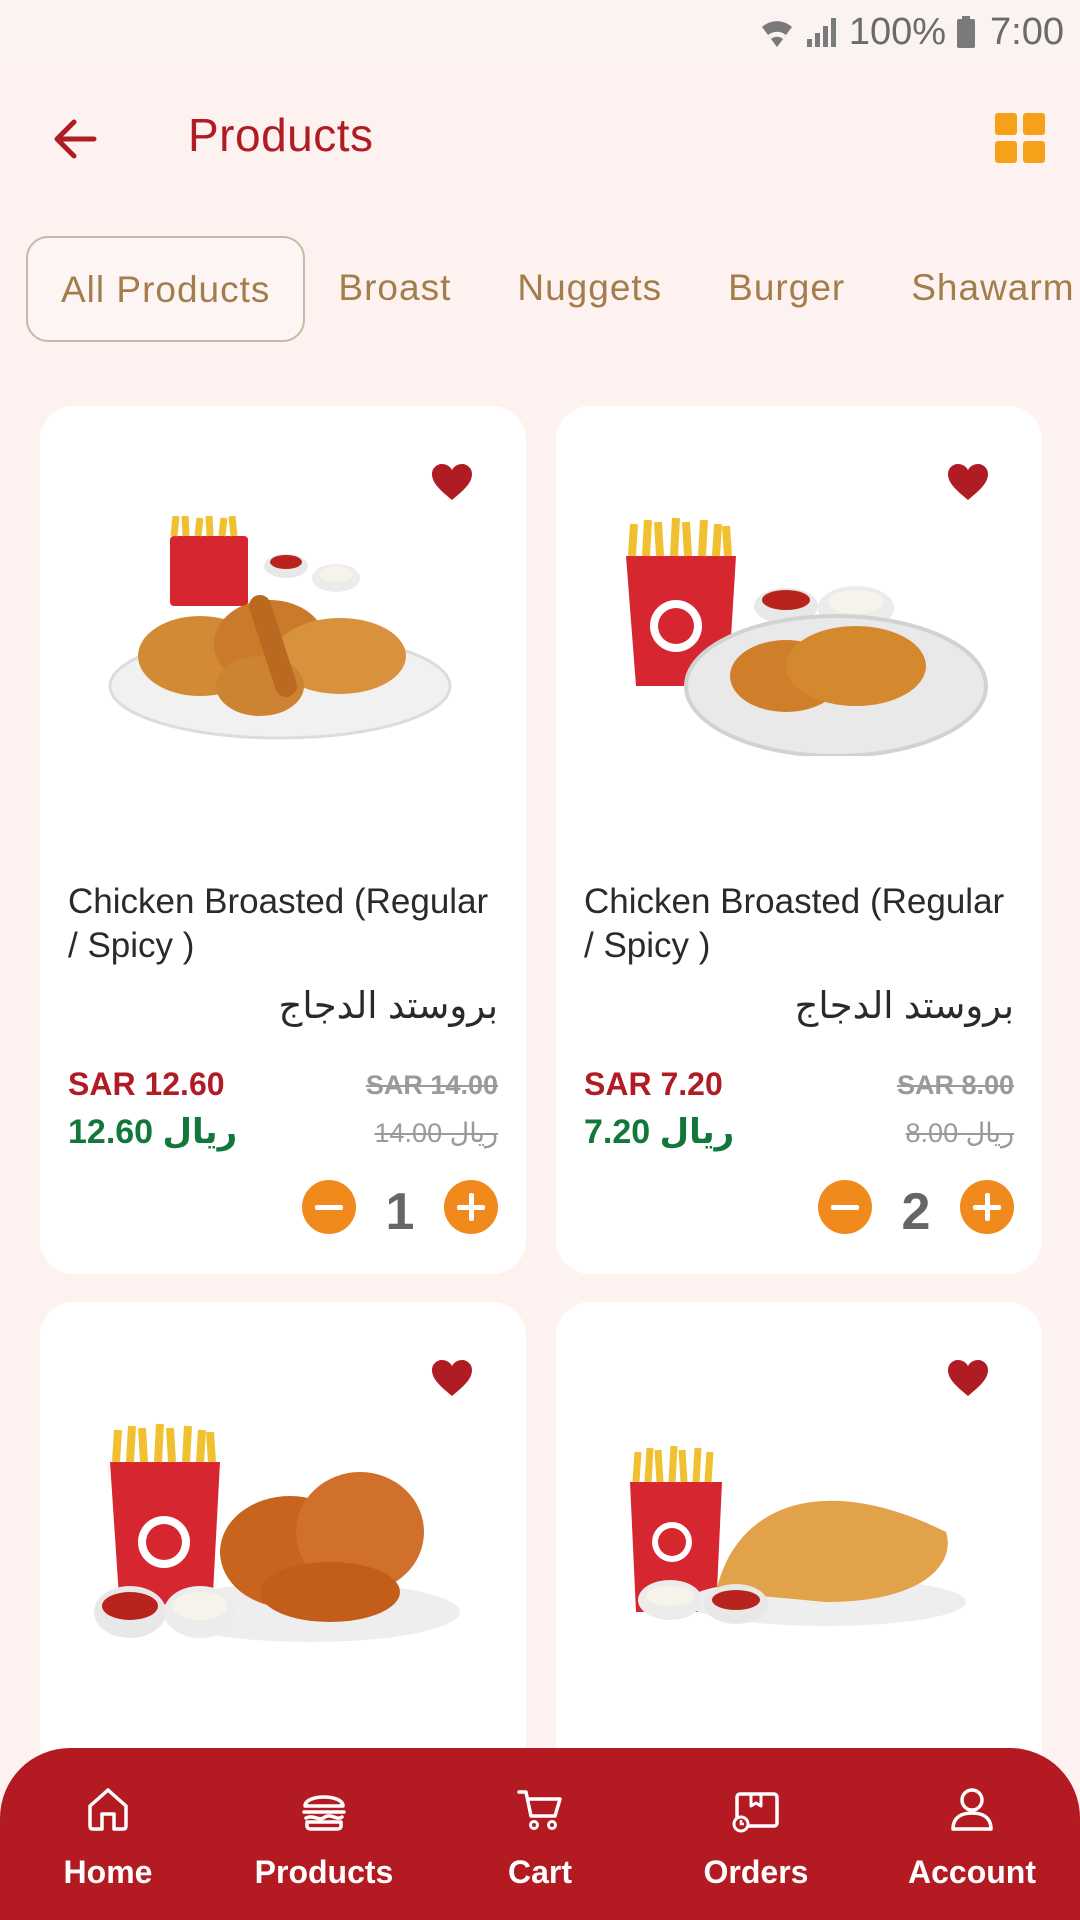  Describe the element at coordinates (972, 1872) in the screenshot. I see `nav-label: Account` at that location.